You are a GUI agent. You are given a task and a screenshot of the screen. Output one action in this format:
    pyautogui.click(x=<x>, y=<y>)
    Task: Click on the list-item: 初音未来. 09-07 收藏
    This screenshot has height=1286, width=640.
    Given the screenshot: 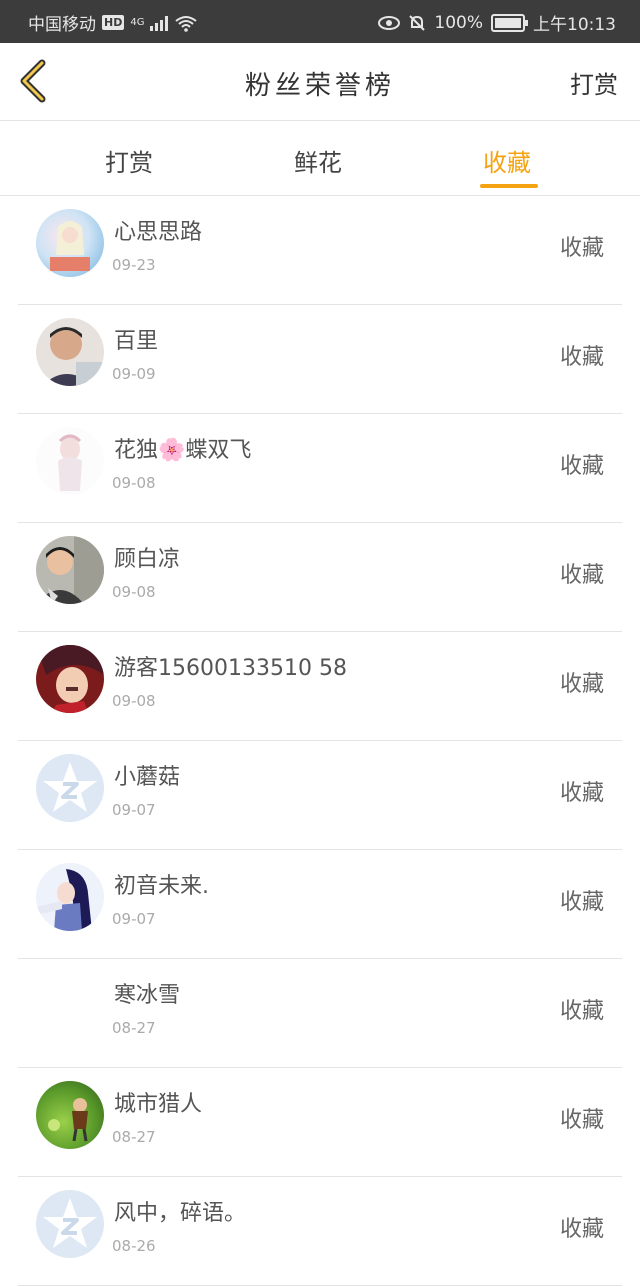 What is the action you would take?
    pyautogui.click(x=320, y=904)
    